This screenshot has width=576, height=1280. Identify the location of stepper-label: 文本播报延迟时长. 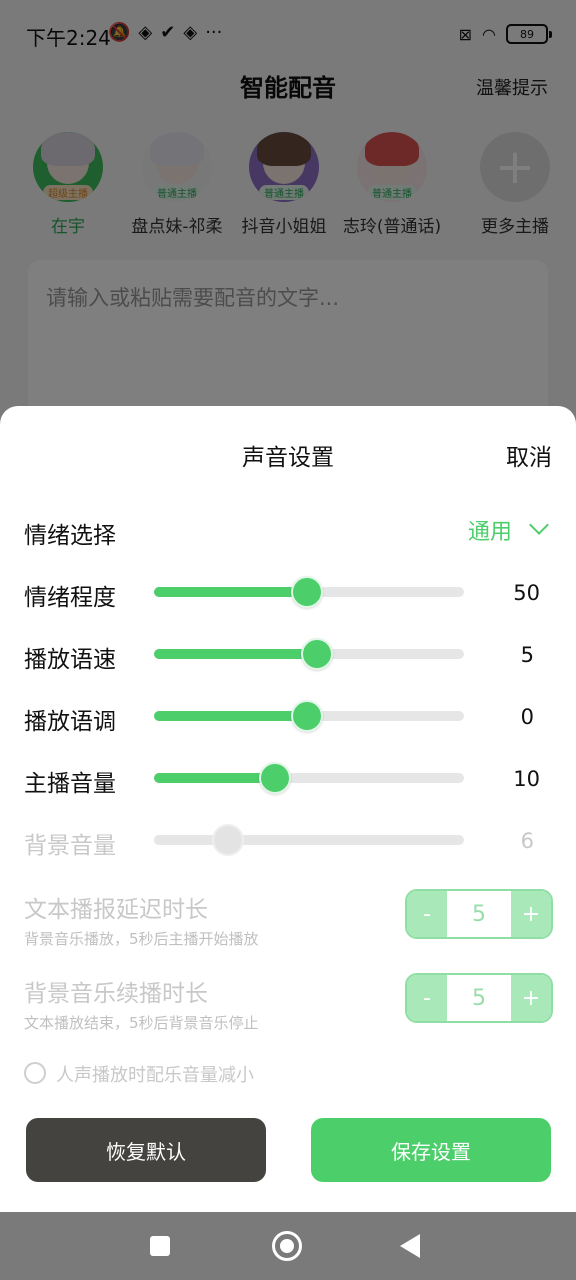
(116, 910).